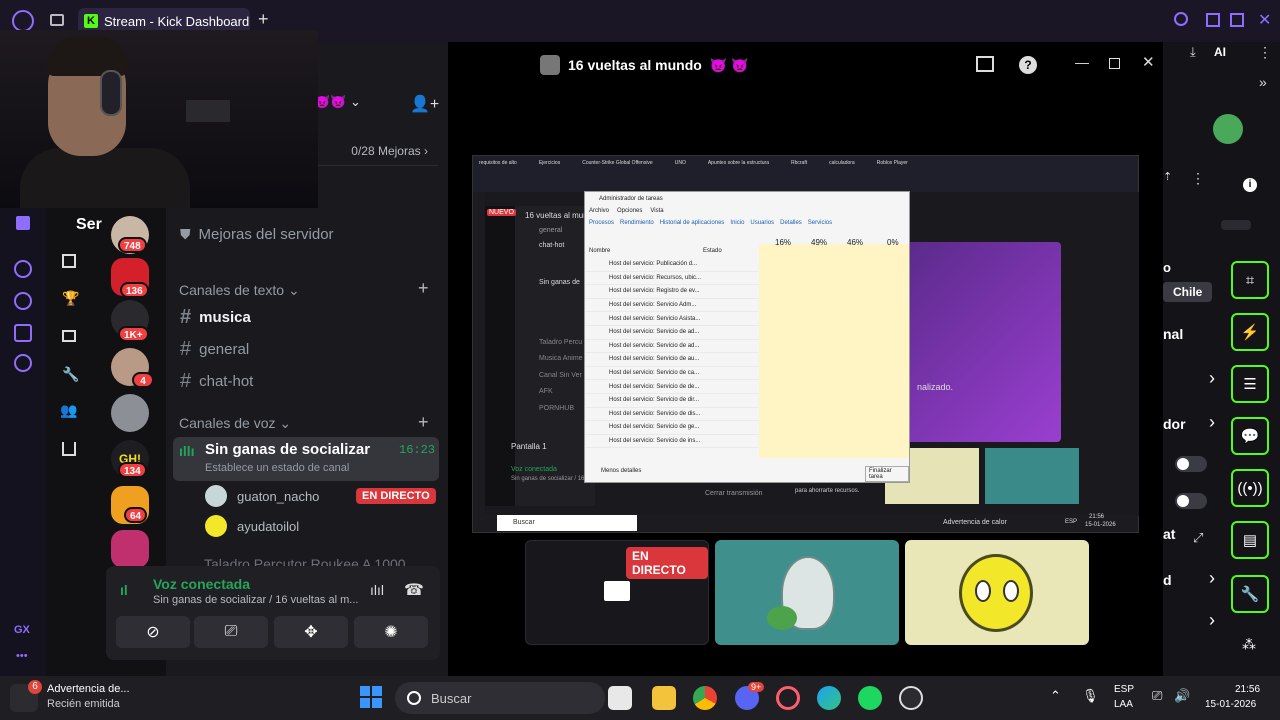 The image size is (1280, 720). I want to click on apps-icon: ⁂, so click(1249, 644).